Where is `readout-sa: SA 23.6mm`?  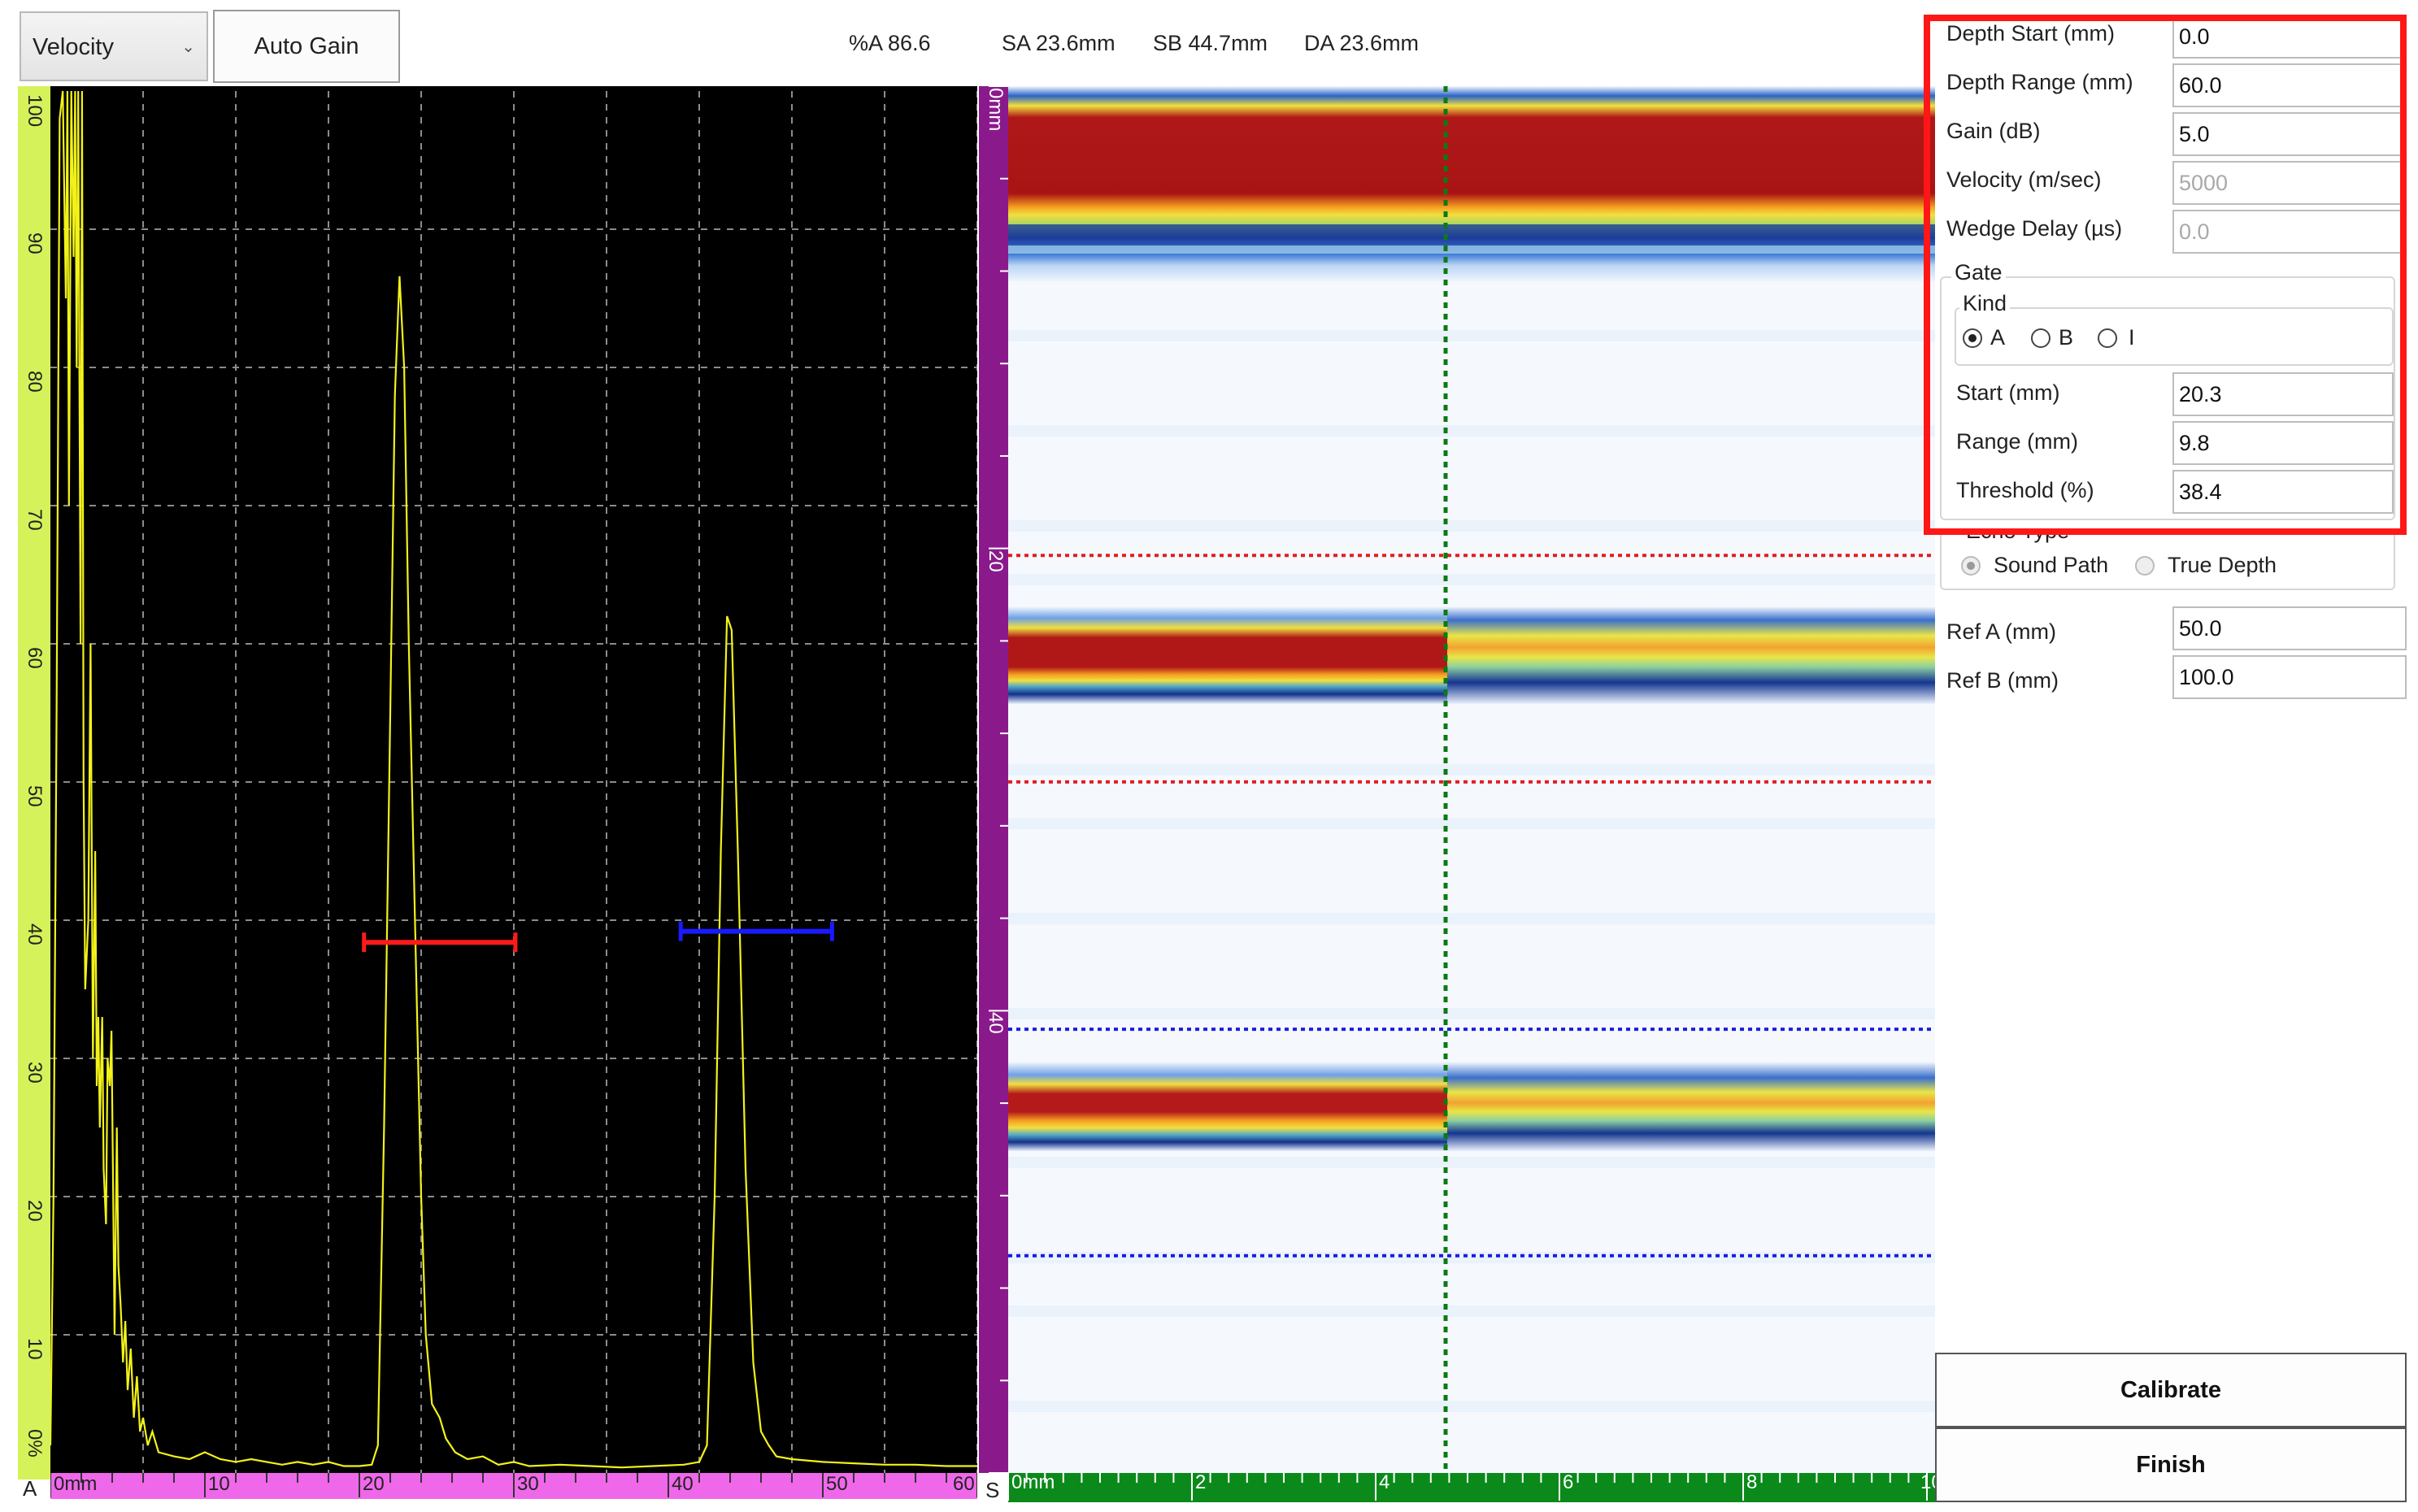
readout-sa: SA 23.6mm is located at coordinates (1058, 43).